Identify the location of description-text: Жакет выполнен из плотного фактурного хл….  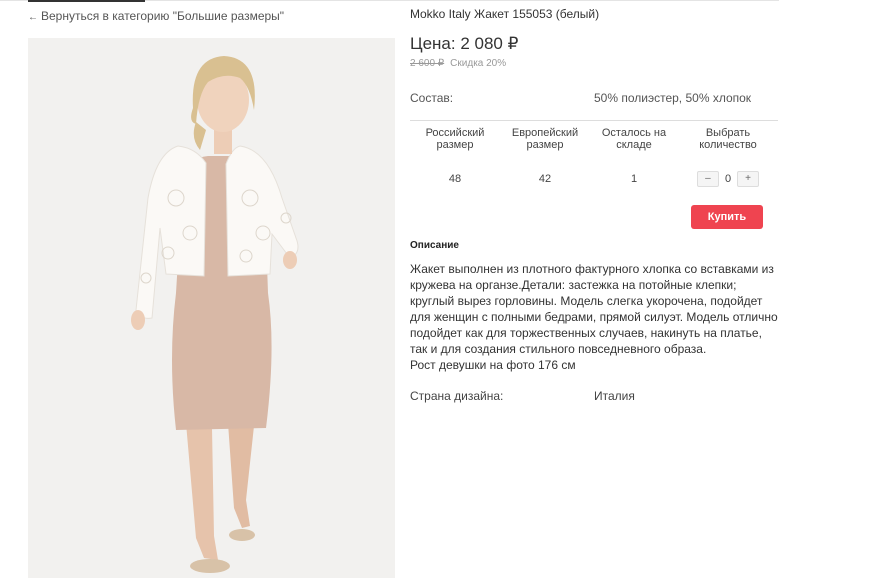
(597, 317).